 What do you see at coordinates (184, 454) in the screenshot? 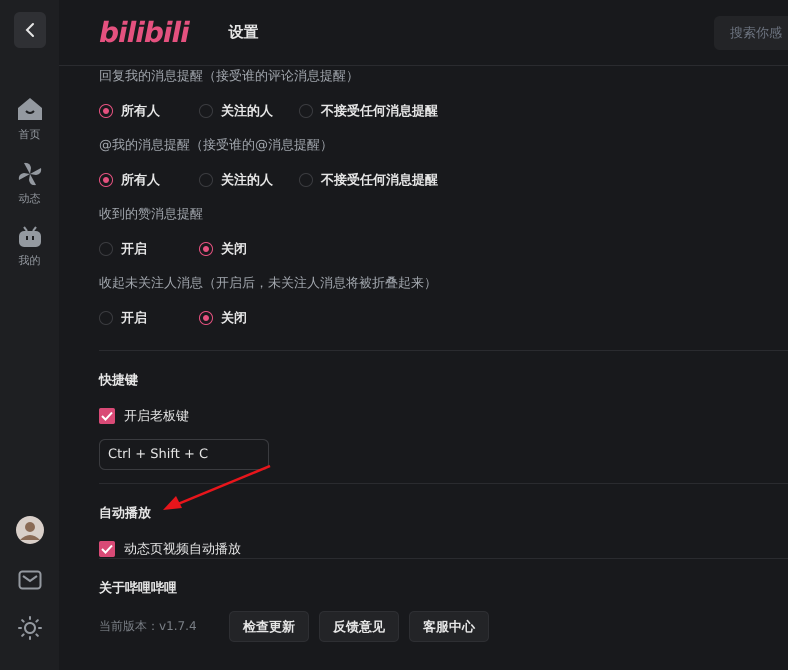
I see `shortcut-field: Ctrl + Shift + C` at bounding box center [184, 454].